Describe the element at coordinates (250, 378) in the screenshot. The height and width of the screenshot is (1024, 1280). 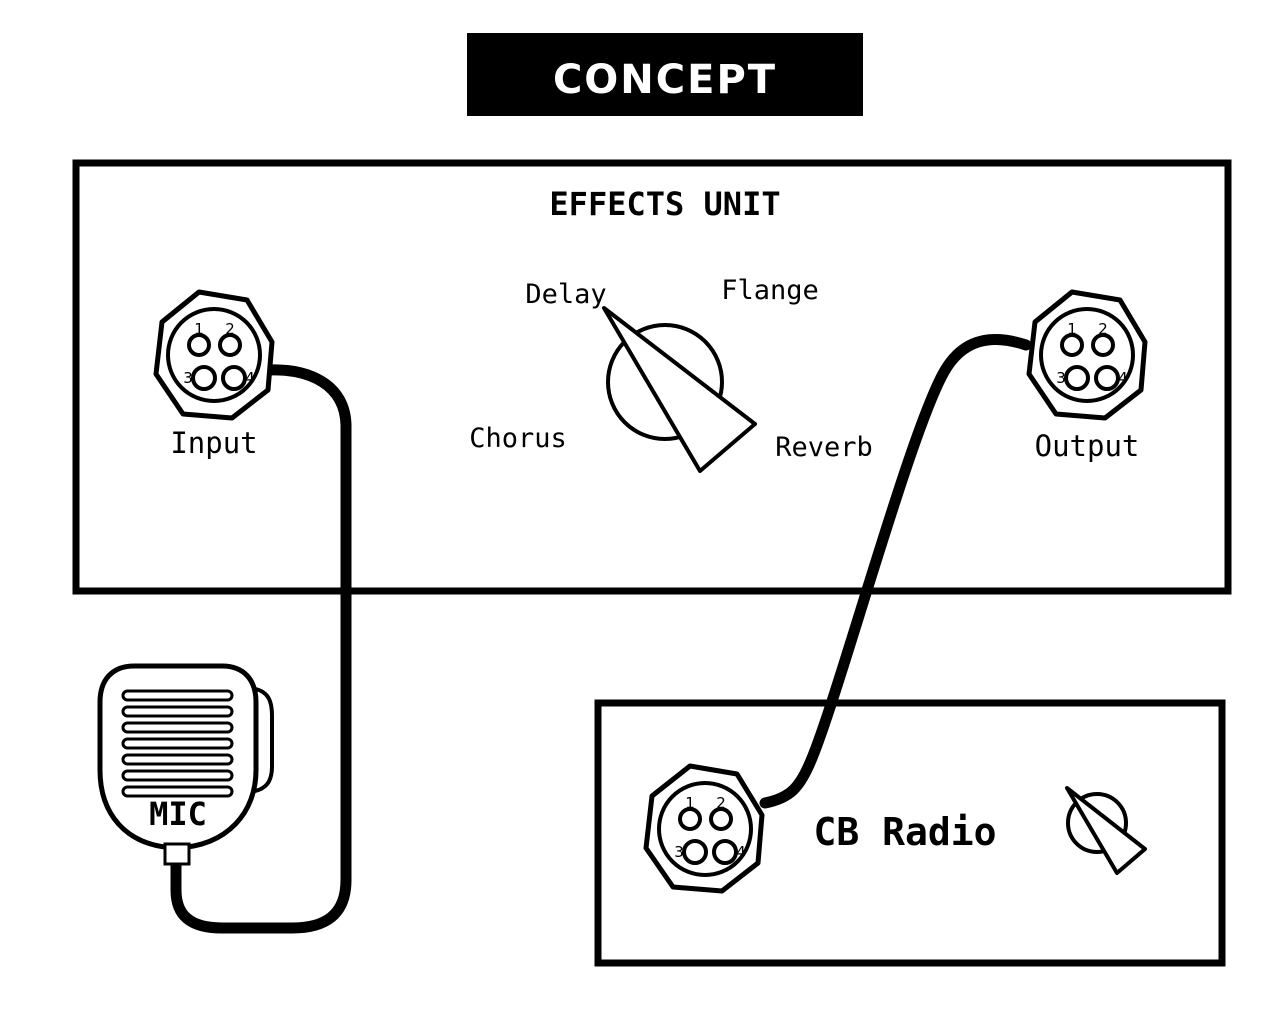
I see `input-pin-4-label: 4` at that location.